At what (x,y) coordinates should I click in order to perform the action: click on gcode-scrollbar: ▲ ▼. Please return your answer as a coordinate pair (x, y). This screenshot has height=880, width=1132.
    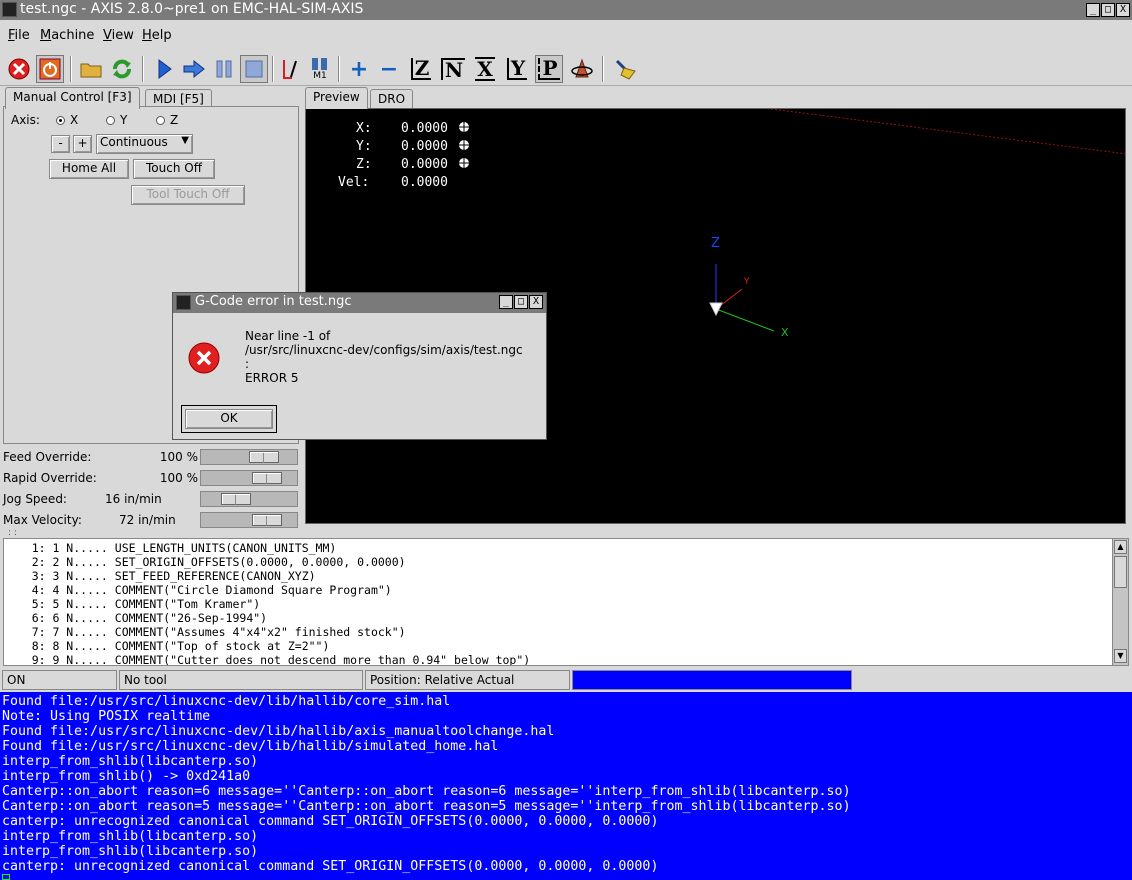
    Looking at the image, I should click on (1120, 602).